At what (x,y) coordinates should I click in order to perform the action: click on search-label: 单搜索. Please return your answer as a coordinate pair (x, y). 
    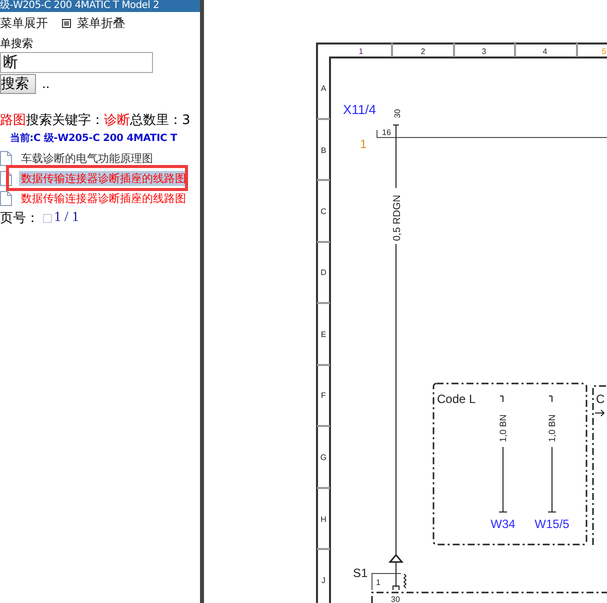
    Looking at the image, I should click on (17, 43).